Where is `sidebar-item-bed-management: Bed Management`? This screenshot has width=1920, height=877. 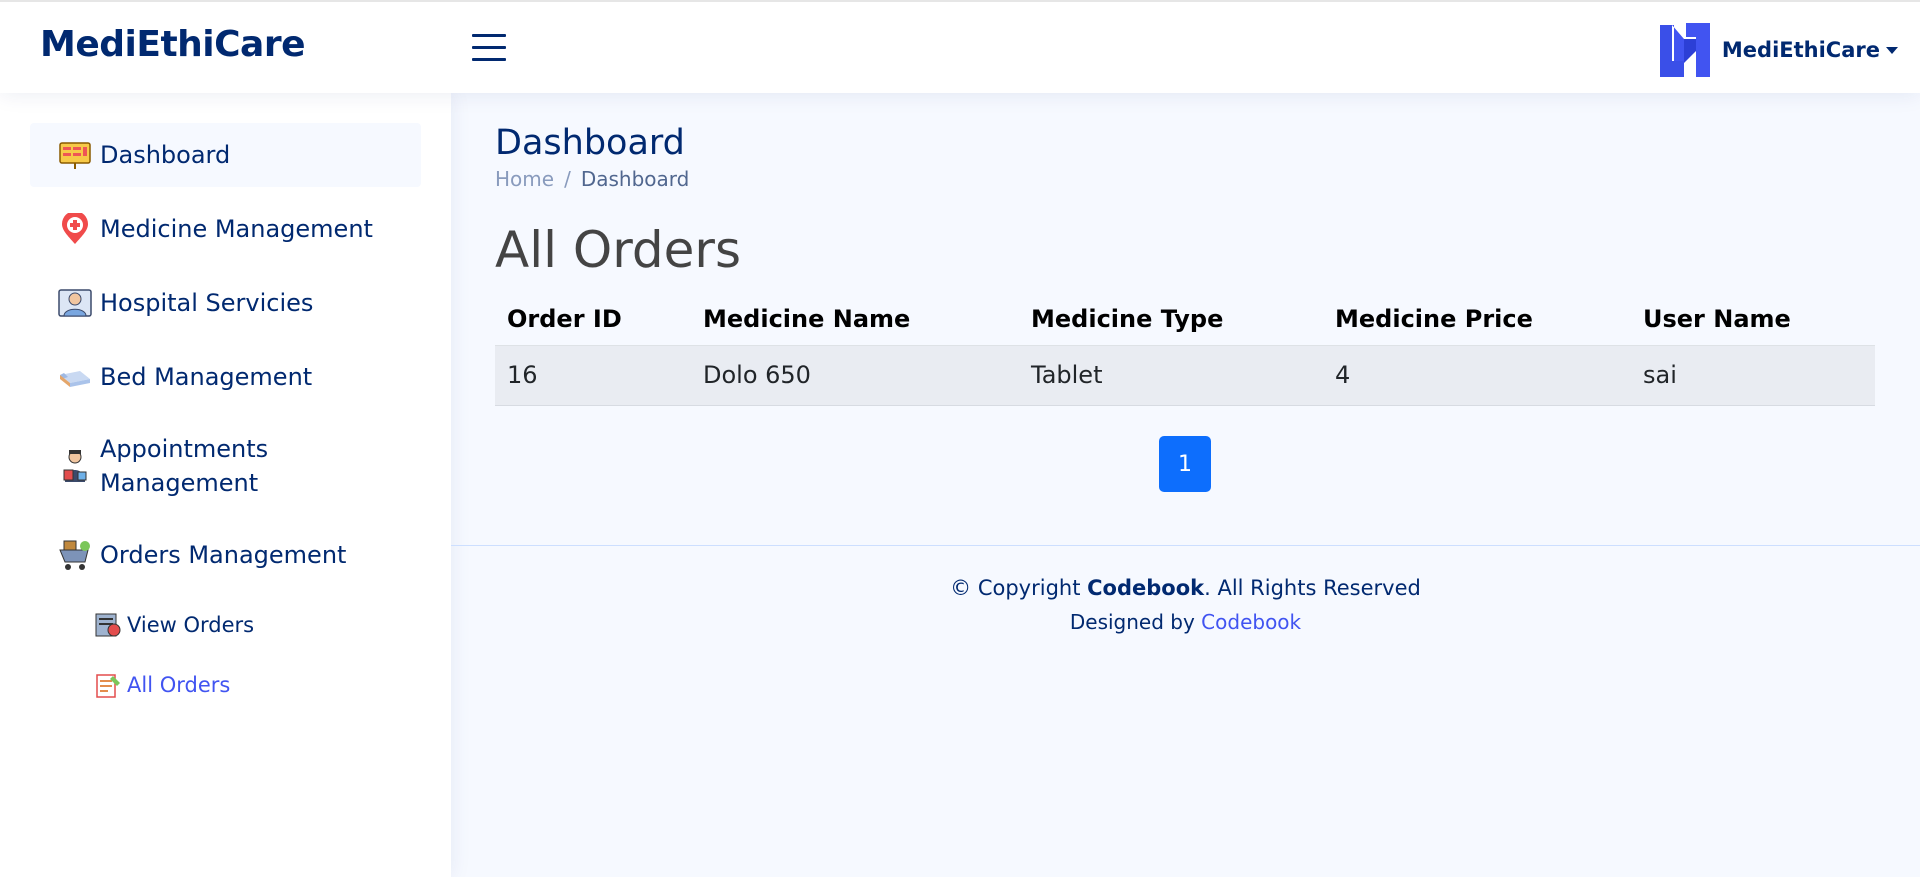
sidebar-item-bed-management: Bed Management is located at coordinates (225, 377).